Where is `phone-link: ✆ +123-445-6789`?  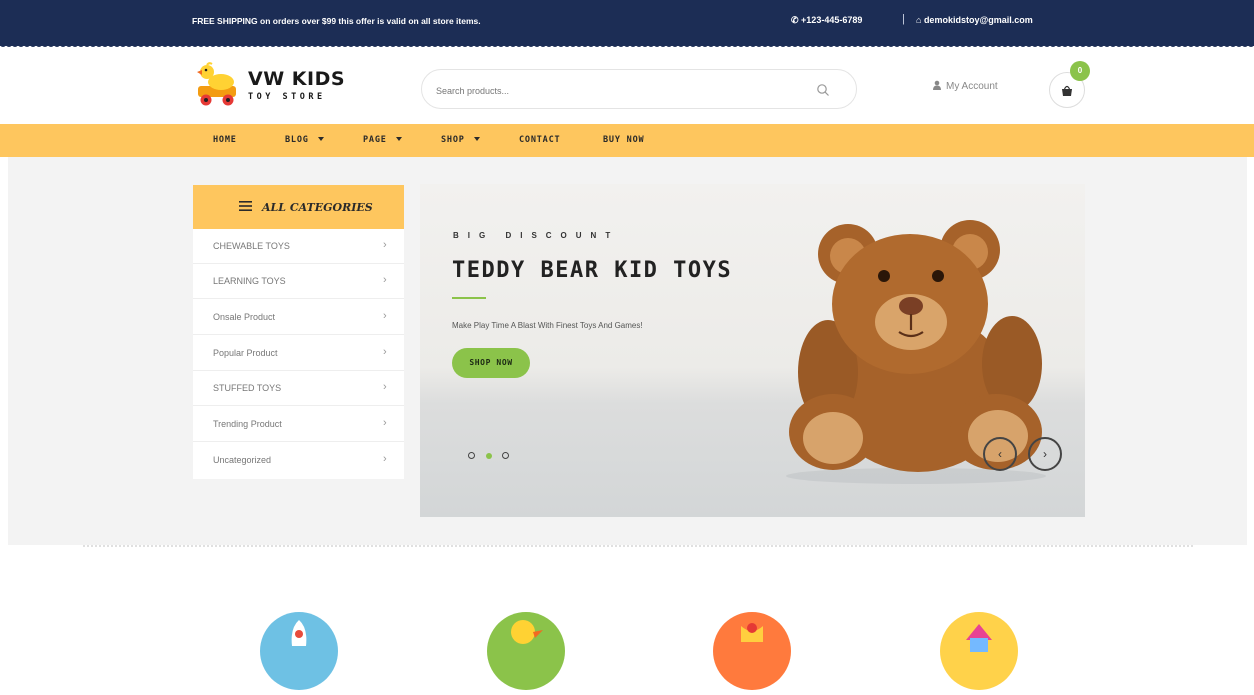 phone-link: ✆ +123-445-6789 is located at coordinates (826, 20).